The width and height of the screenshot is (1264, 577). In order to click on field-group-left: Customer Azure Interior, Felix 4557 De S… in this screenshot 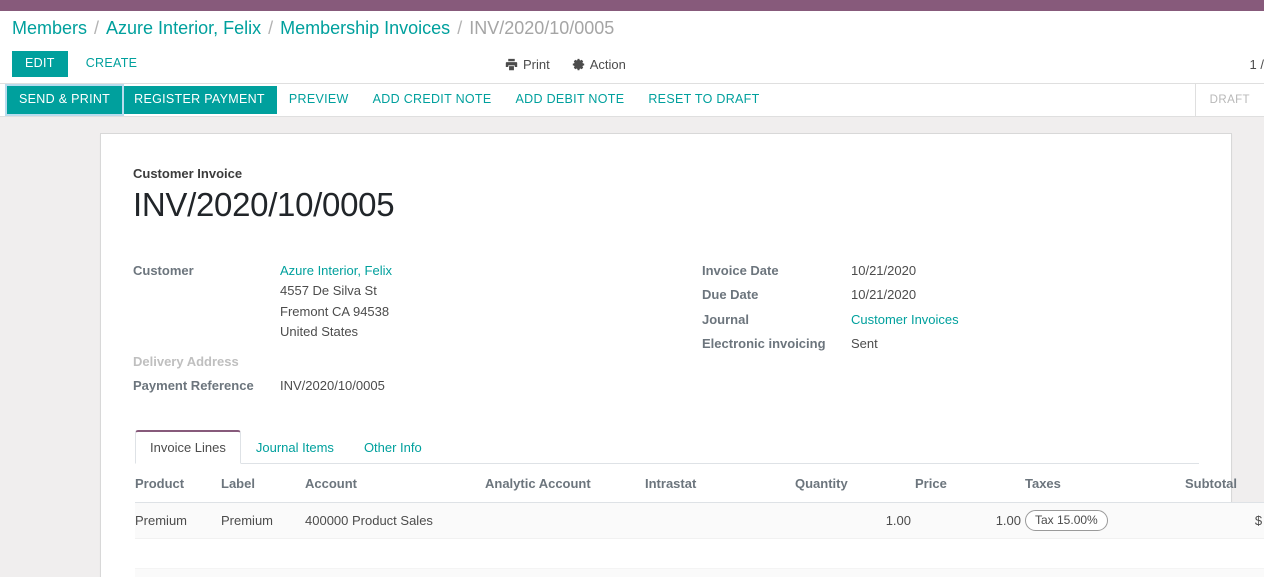, I will do `click(399, 330)`.